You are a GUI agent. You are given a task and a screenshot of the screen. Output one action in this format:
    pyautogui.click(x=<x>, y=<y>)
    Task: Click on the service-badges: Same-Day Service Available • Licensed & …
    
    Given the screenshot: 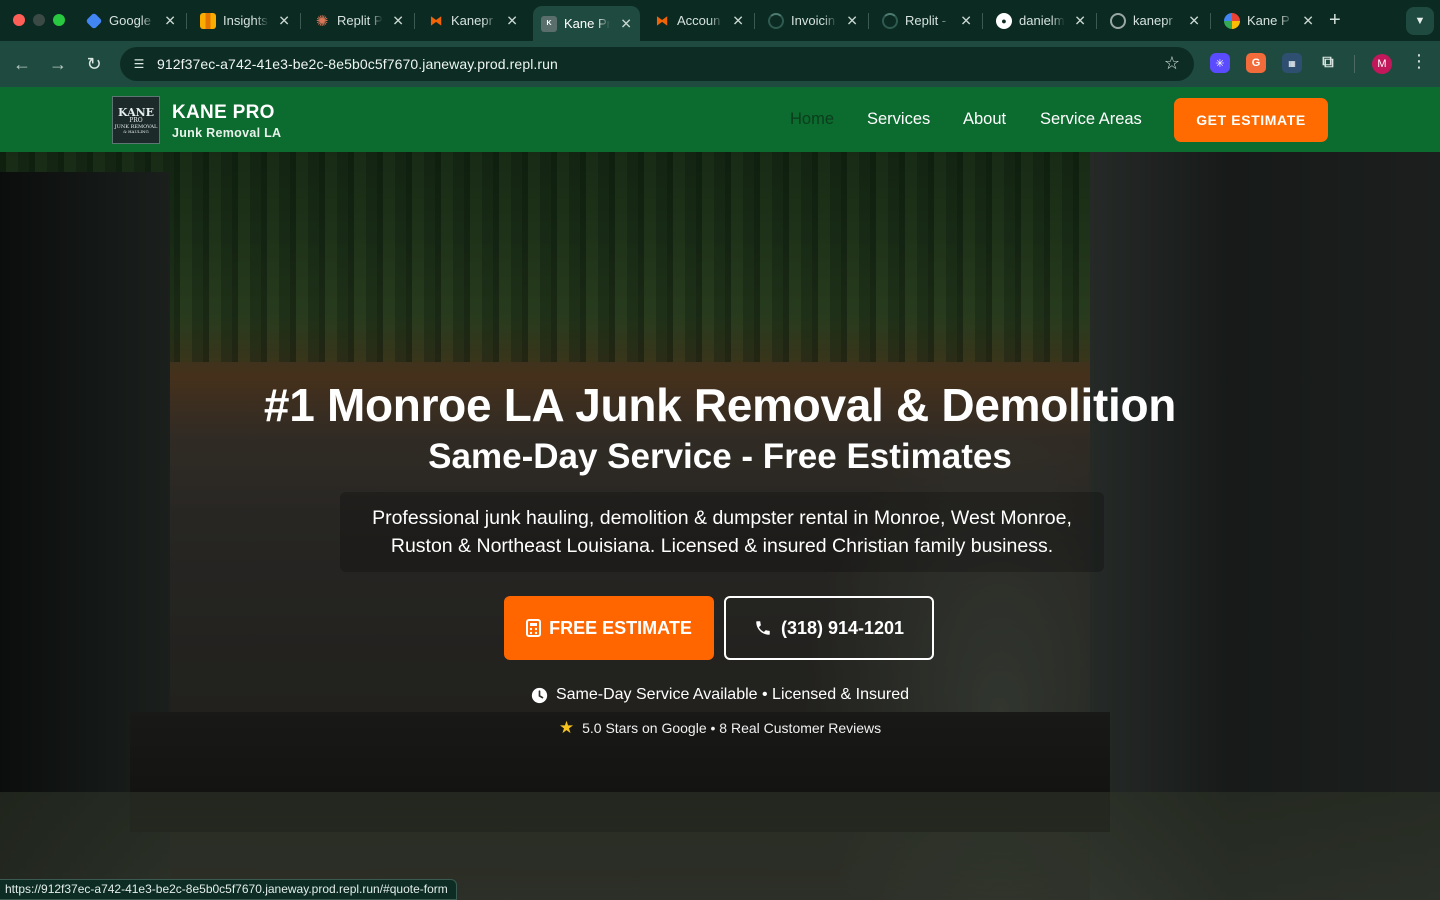 What is the action you would take?
    pyautogui.click(x=720, y=695)
    